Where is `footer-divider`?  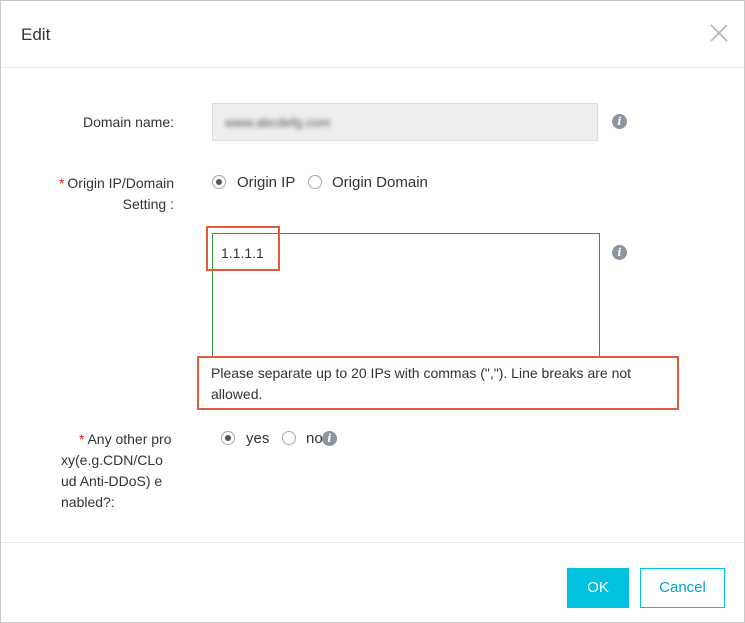 footer-divider is located at coordinates (372, 542).